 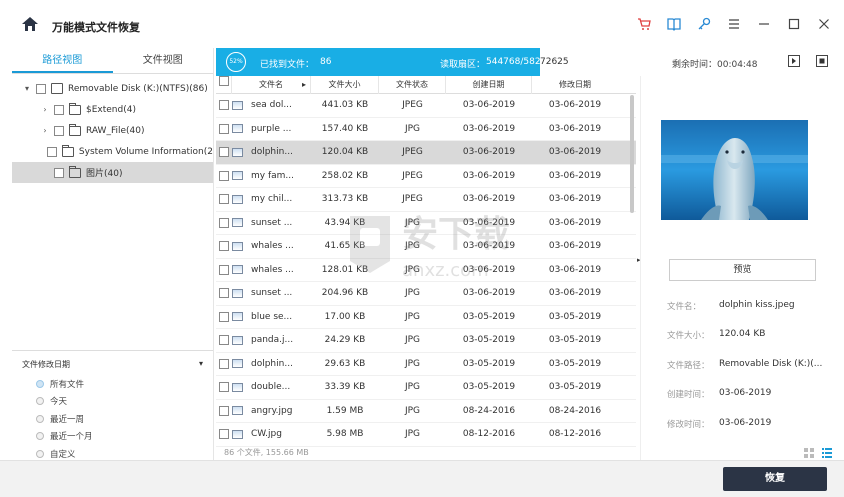 What do you see at coordinates (827, 453) in the screenshot?
I see `list-view-icon` at bounding box center [827, 453].